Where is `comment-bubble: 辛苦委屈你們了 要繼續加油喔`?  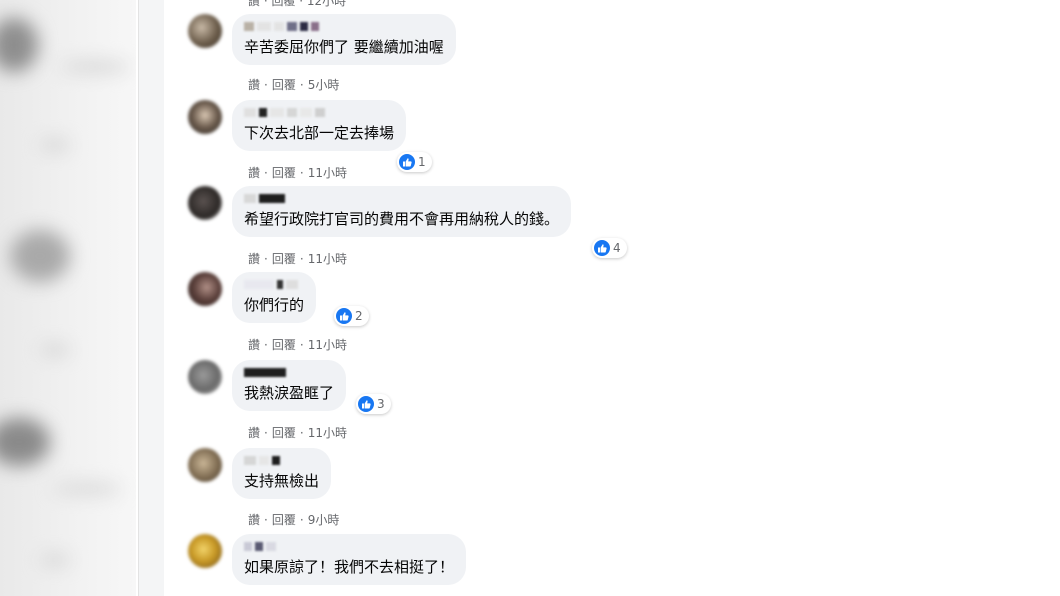 comment-bubble: 辛苦委屈你們了 要繼續加油喔 is located at coordinates (344, 39).